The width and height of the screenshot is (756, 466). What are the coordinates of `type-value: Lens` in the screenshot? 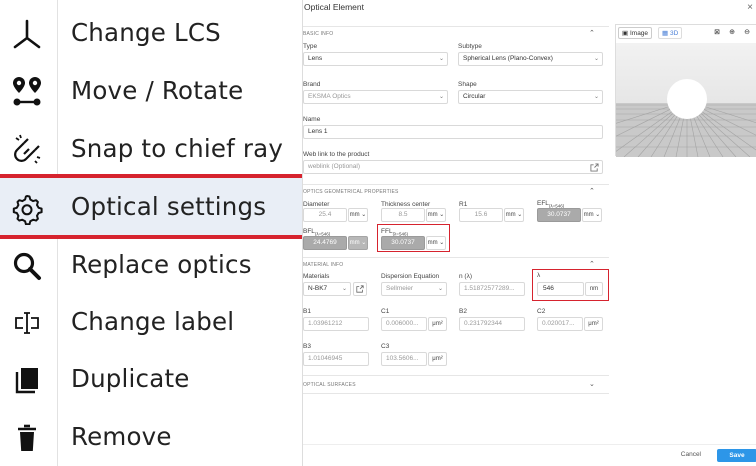 It's located at (315, 58).